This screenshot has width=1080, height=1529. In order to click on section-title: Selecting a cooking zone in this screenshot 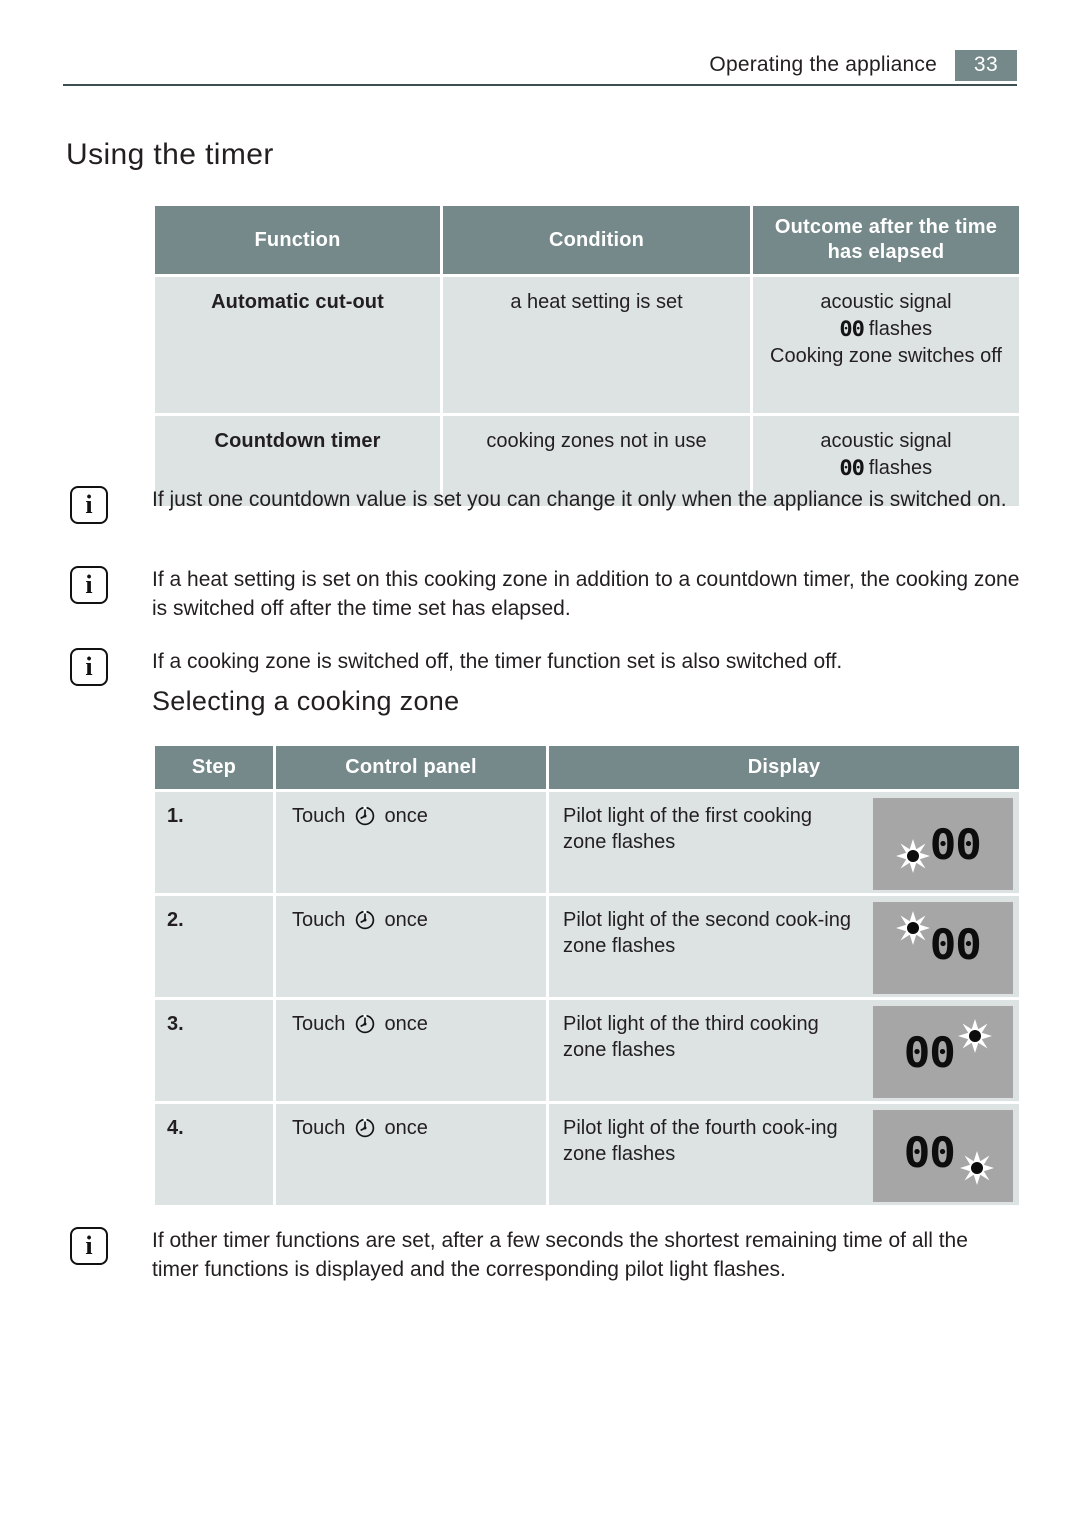, I will do `click(306, 701)`.